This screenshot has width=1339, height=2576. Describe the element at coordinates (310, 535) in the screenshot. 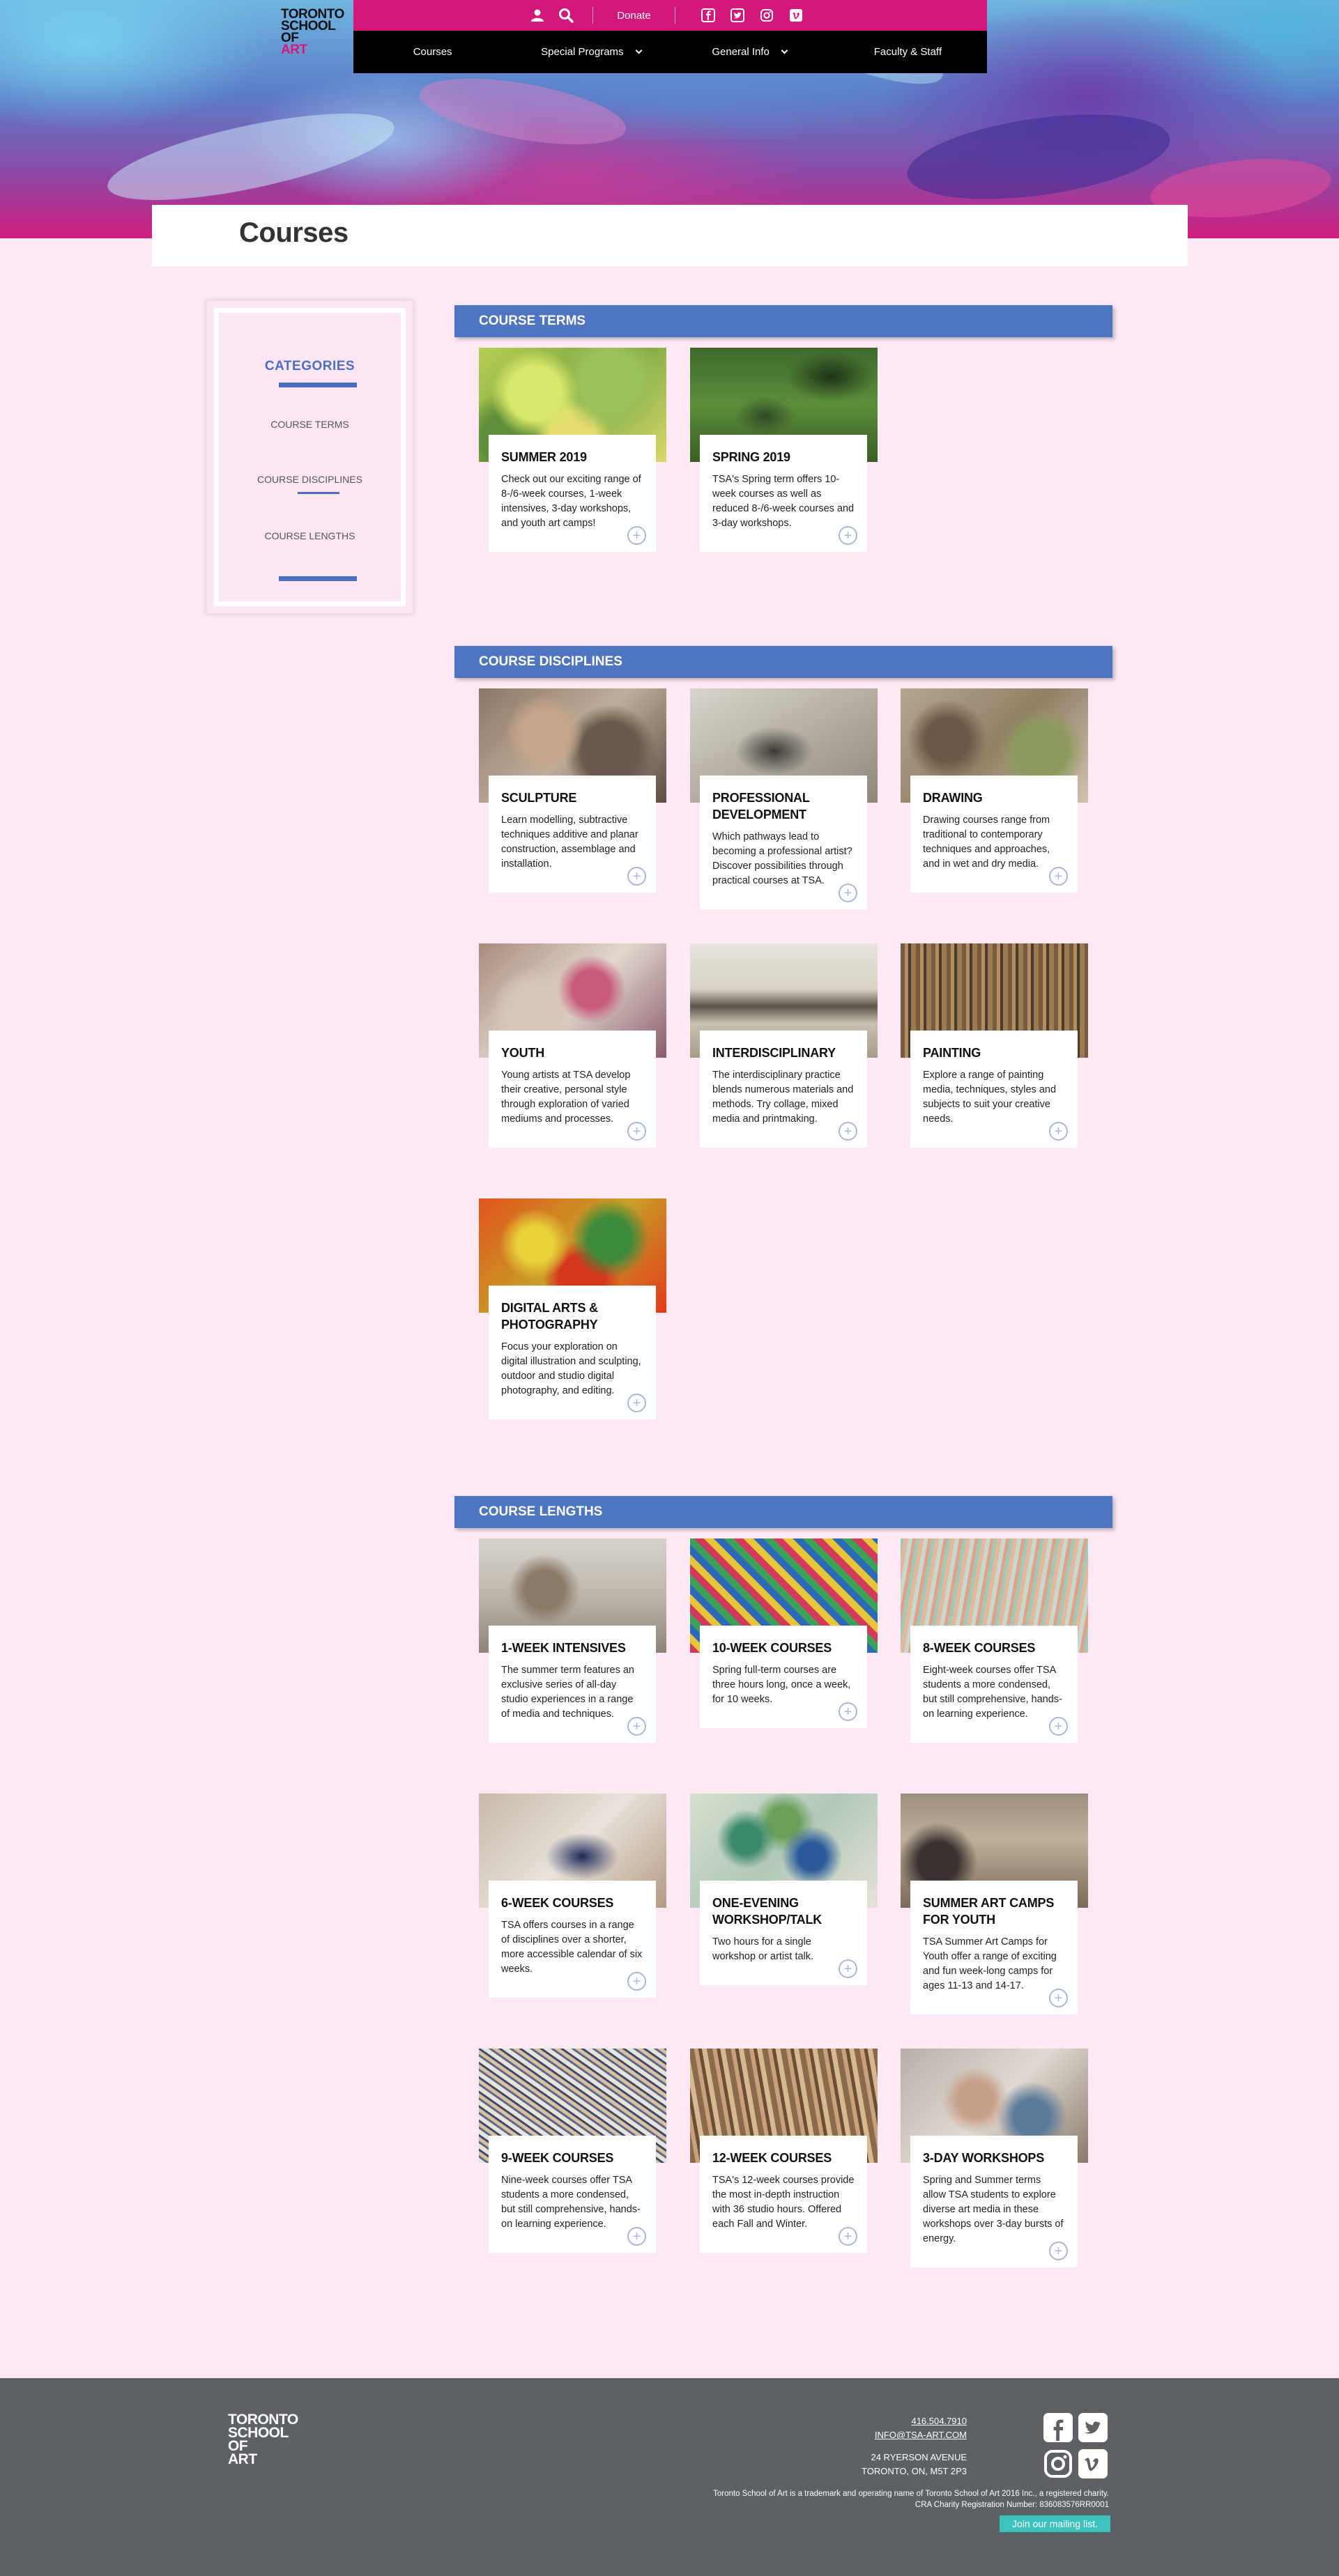

I see `sidebar-link-course-lengths: COURSE LENGTHS` at that location.